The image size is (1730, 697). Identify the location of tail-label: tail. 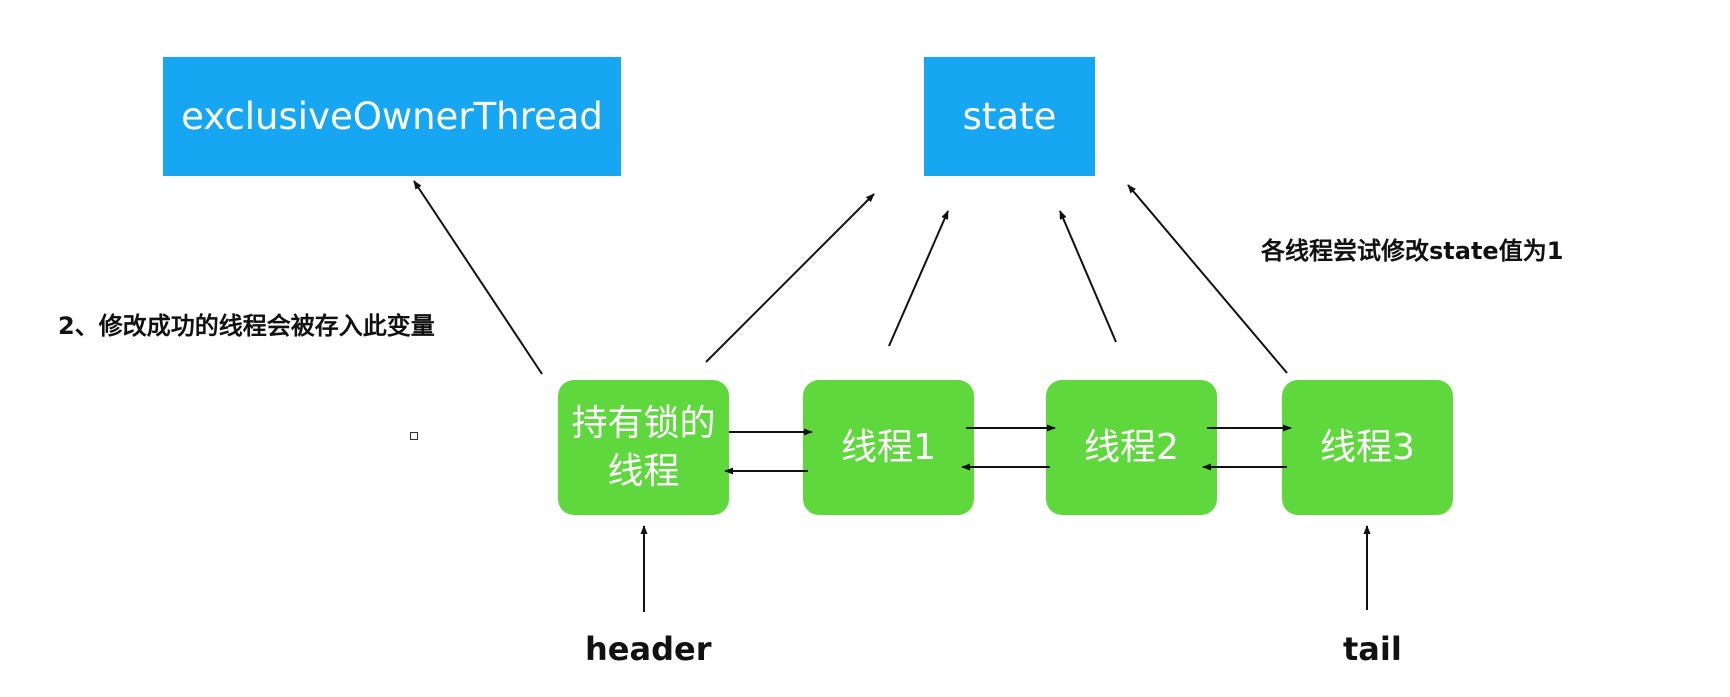
(1372, 649).